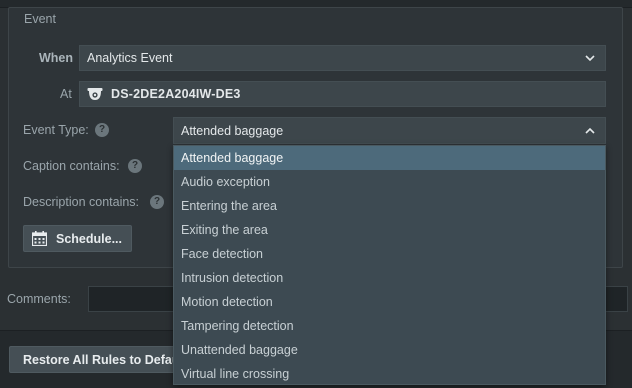  Describe the element at coordinates (389, 302) in the screenshot. I see `dropdown-option: Motion detection` at that location.